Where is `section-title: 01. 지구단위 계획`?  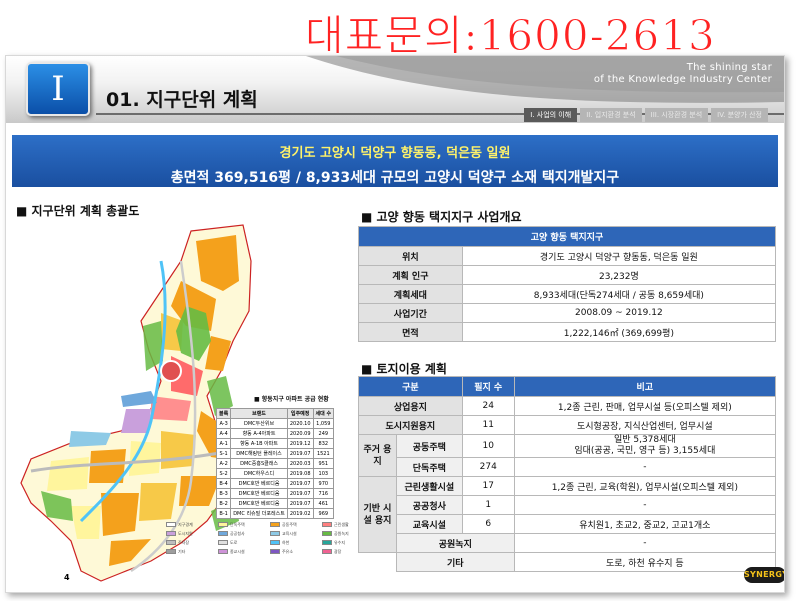
section-title: 01. 지구단위 계획 is located at coordinates (182, 100).